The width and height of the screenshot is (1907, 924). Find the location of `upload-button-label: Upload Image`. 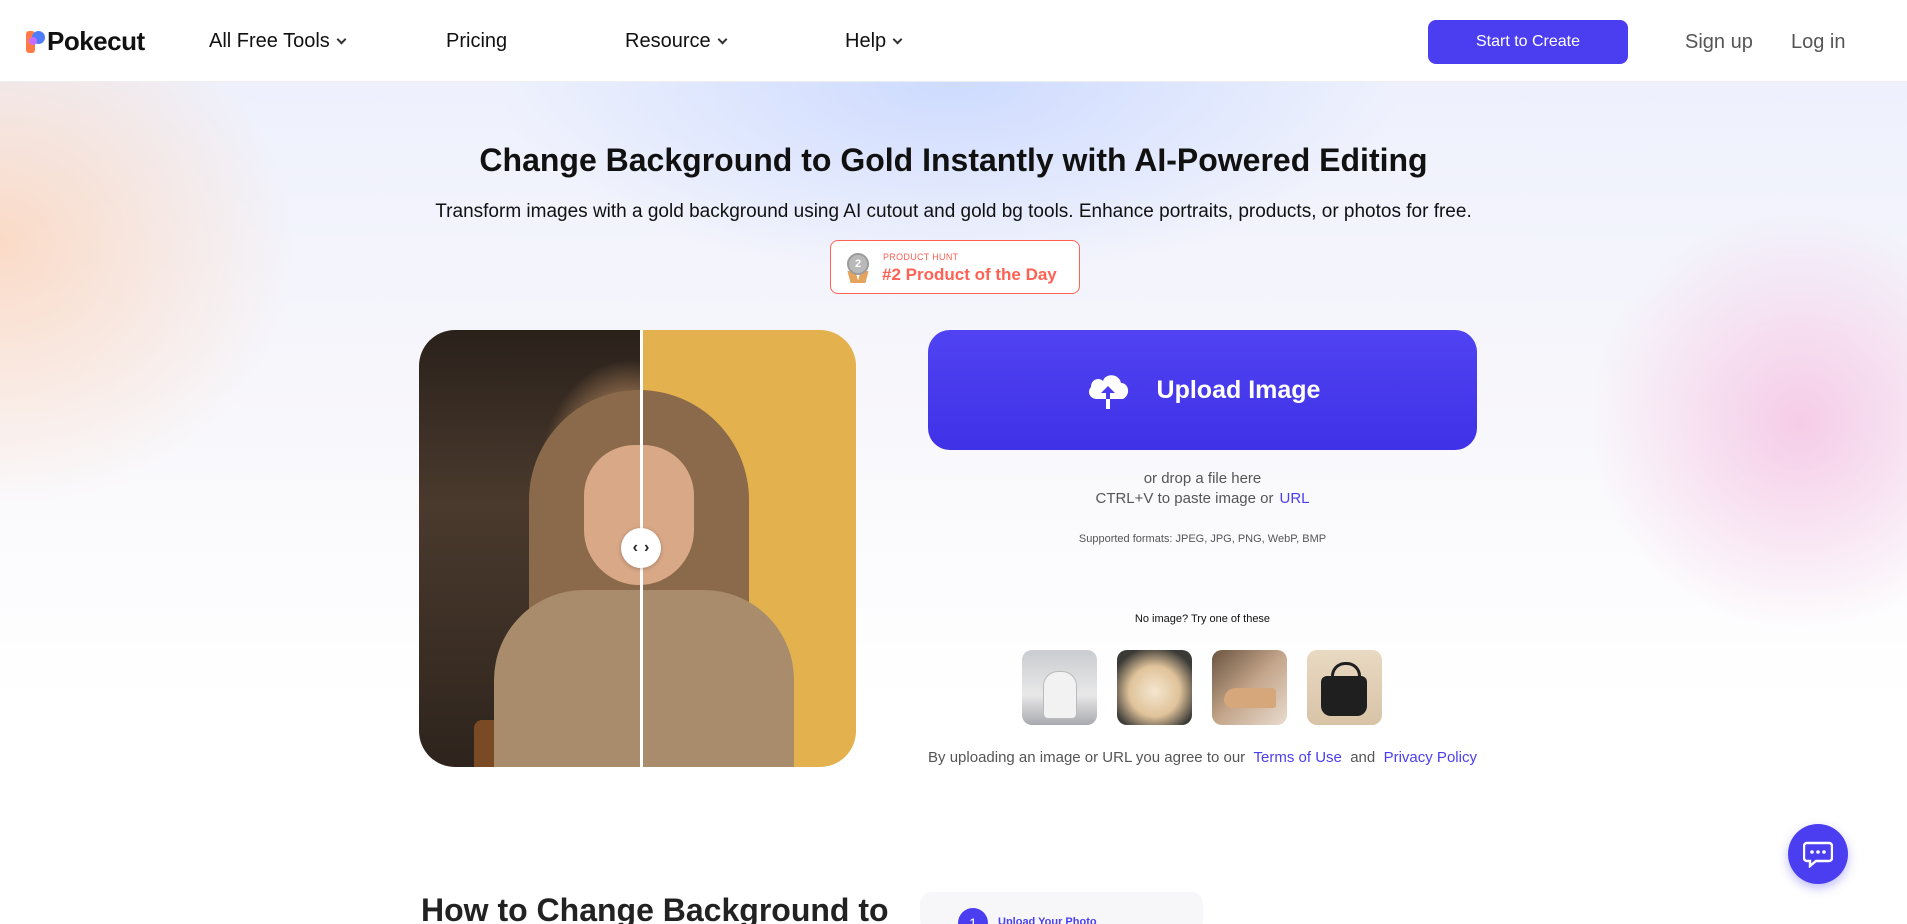

upload-button-label: Upload Image is located at coordinates (1238, 389).